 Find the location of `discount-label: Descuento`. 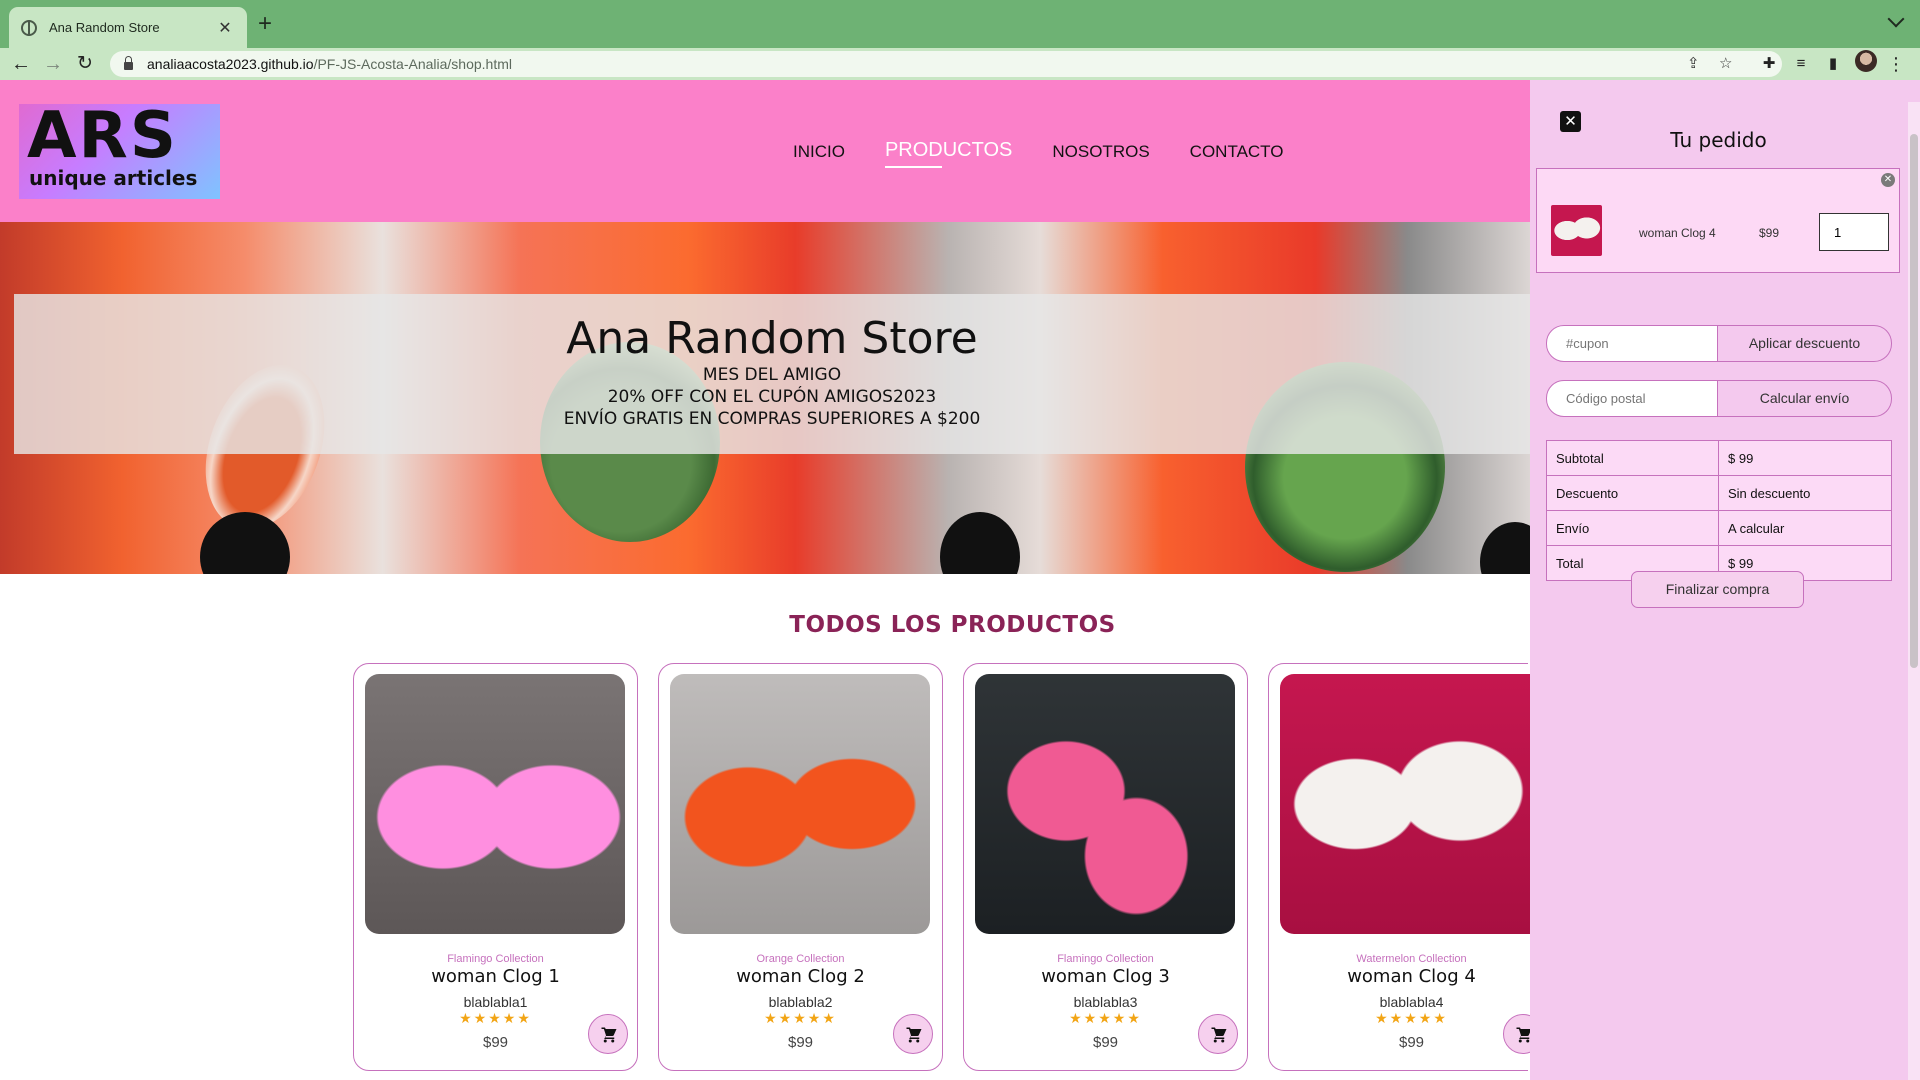

discount-label: Descuento is located at coordinates (1632, 493).